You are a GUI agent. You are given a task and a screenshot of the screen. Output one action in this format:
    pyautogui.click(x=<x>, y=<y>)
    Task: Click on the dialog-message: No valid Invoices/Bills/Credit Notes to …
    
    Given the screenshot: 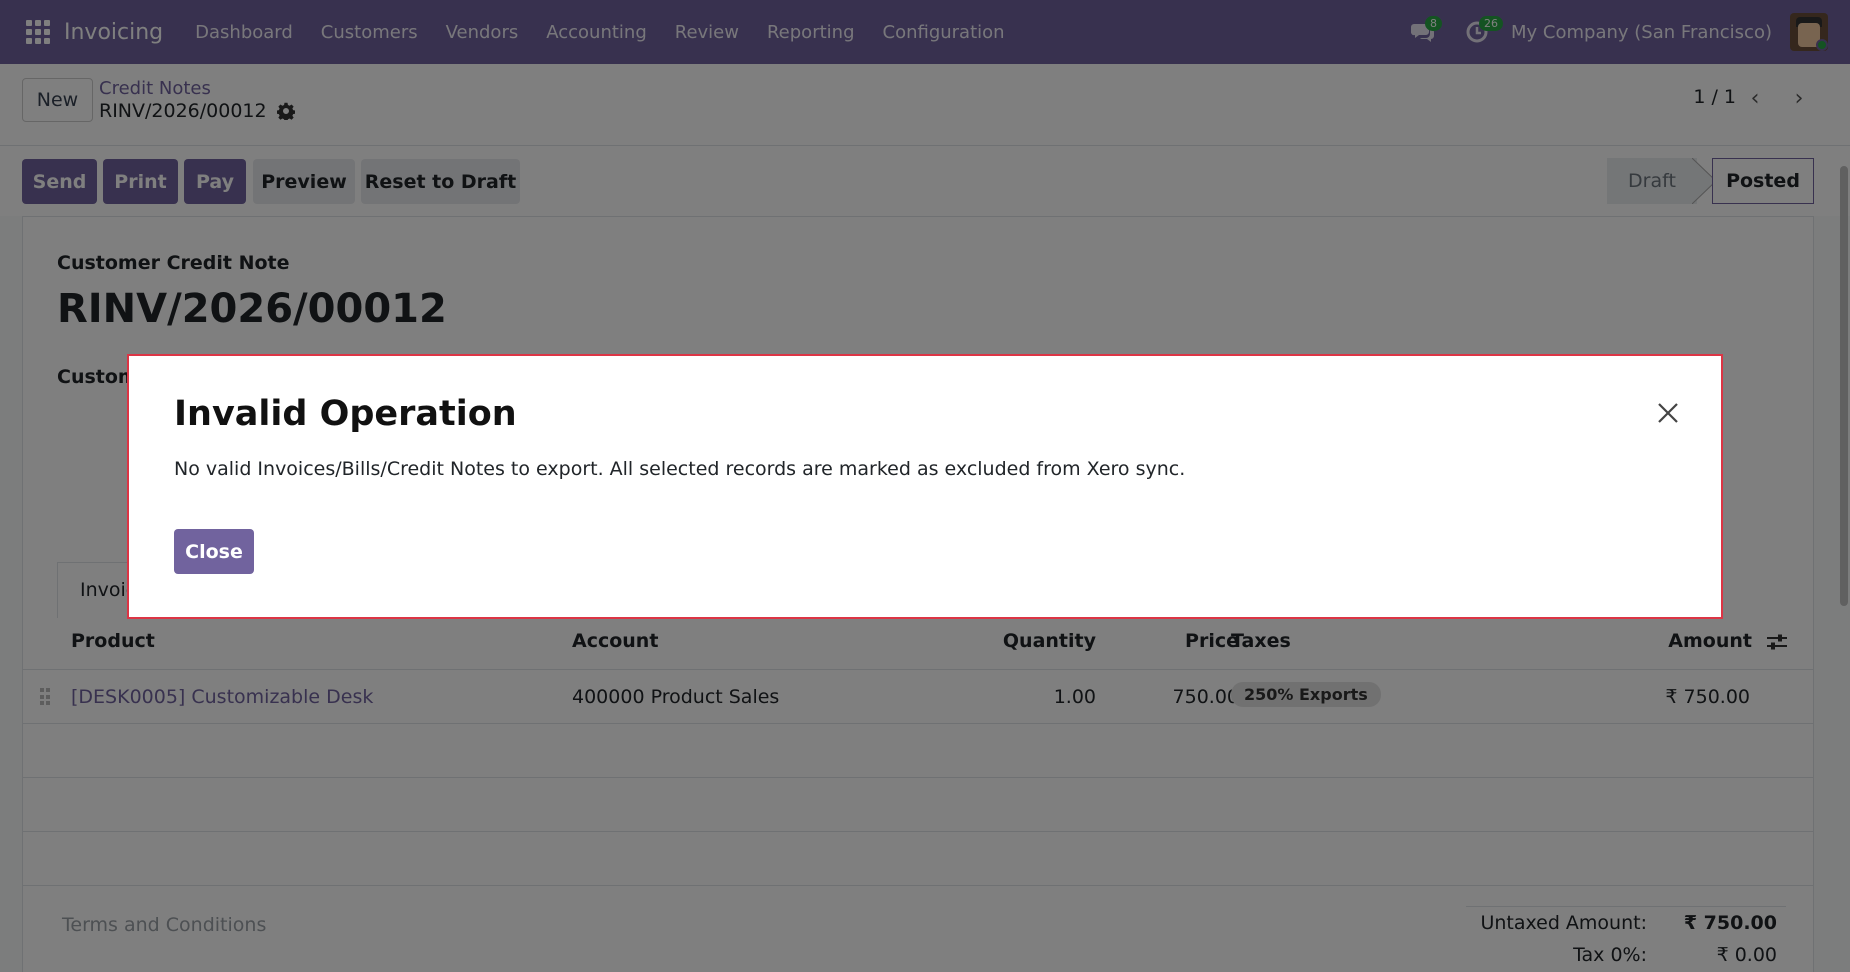 What is the action you would take?
    pyautogui.click(x=680, y=469)
    